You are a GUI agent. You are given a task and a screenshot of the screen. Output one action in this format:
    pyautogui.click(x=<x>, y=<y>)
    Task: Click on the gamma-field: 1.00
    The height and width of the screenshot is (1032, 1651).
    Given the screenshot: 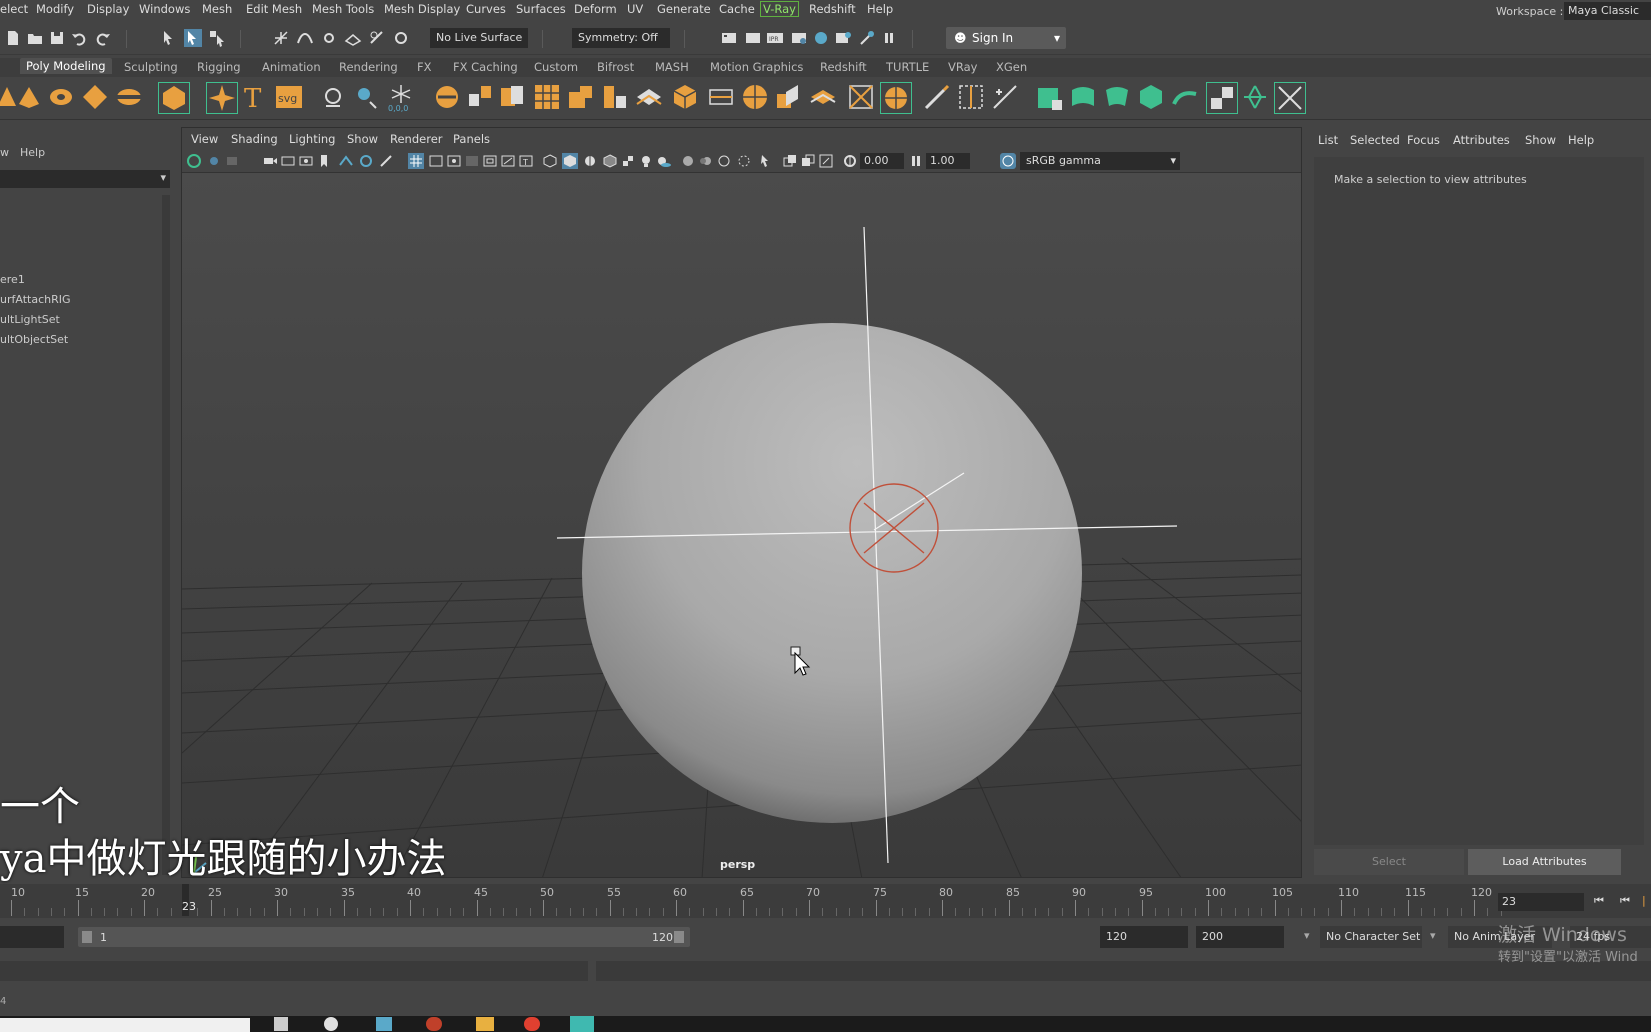 What is the action you would take?
    pyautogui.click(x=948, y=161)
    